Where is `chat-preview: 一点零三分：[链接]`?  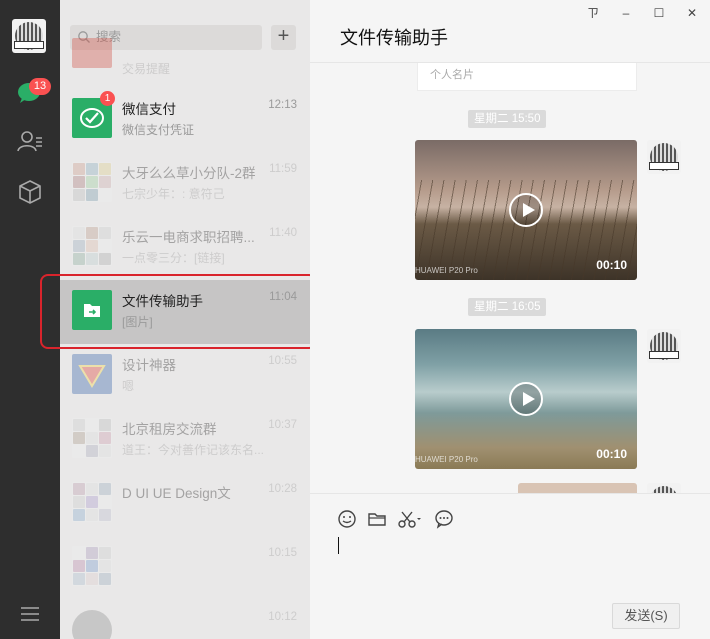 chat-preview: 一点零三分：[链接] is located at coordinates (173, 258).